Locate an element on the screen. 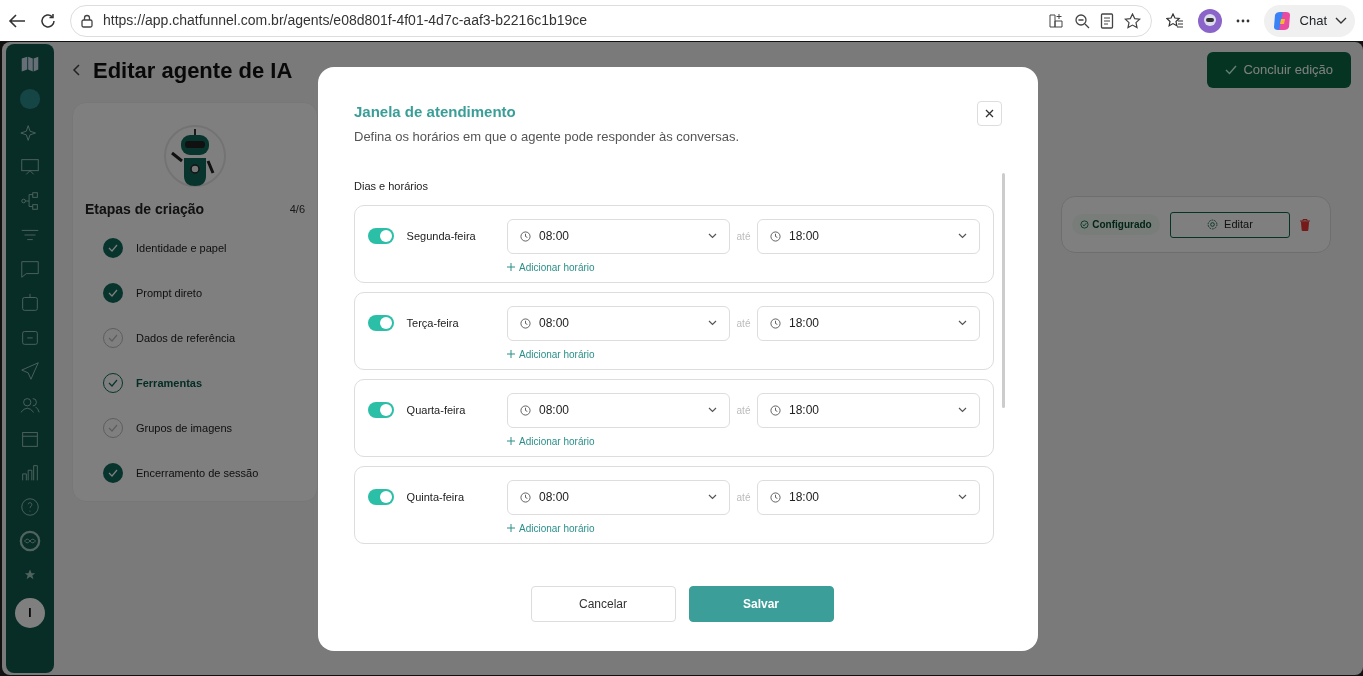 This screenshot has width=1363, height=676. chat-icon is located at coordinates (30, 269).